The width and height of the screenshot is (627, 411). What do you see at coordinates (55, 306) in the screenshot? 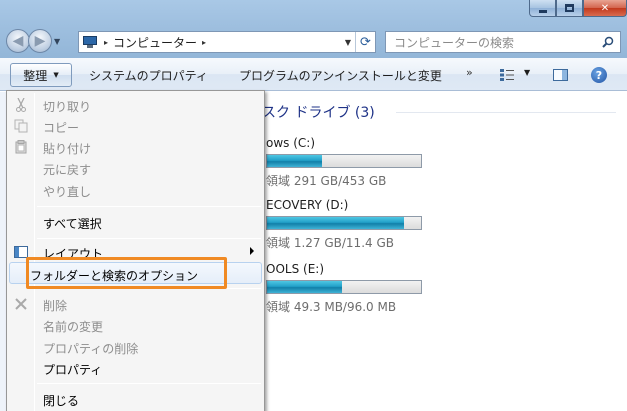
I see `menu-item-label: 削除` at bounding box center [55, 306].